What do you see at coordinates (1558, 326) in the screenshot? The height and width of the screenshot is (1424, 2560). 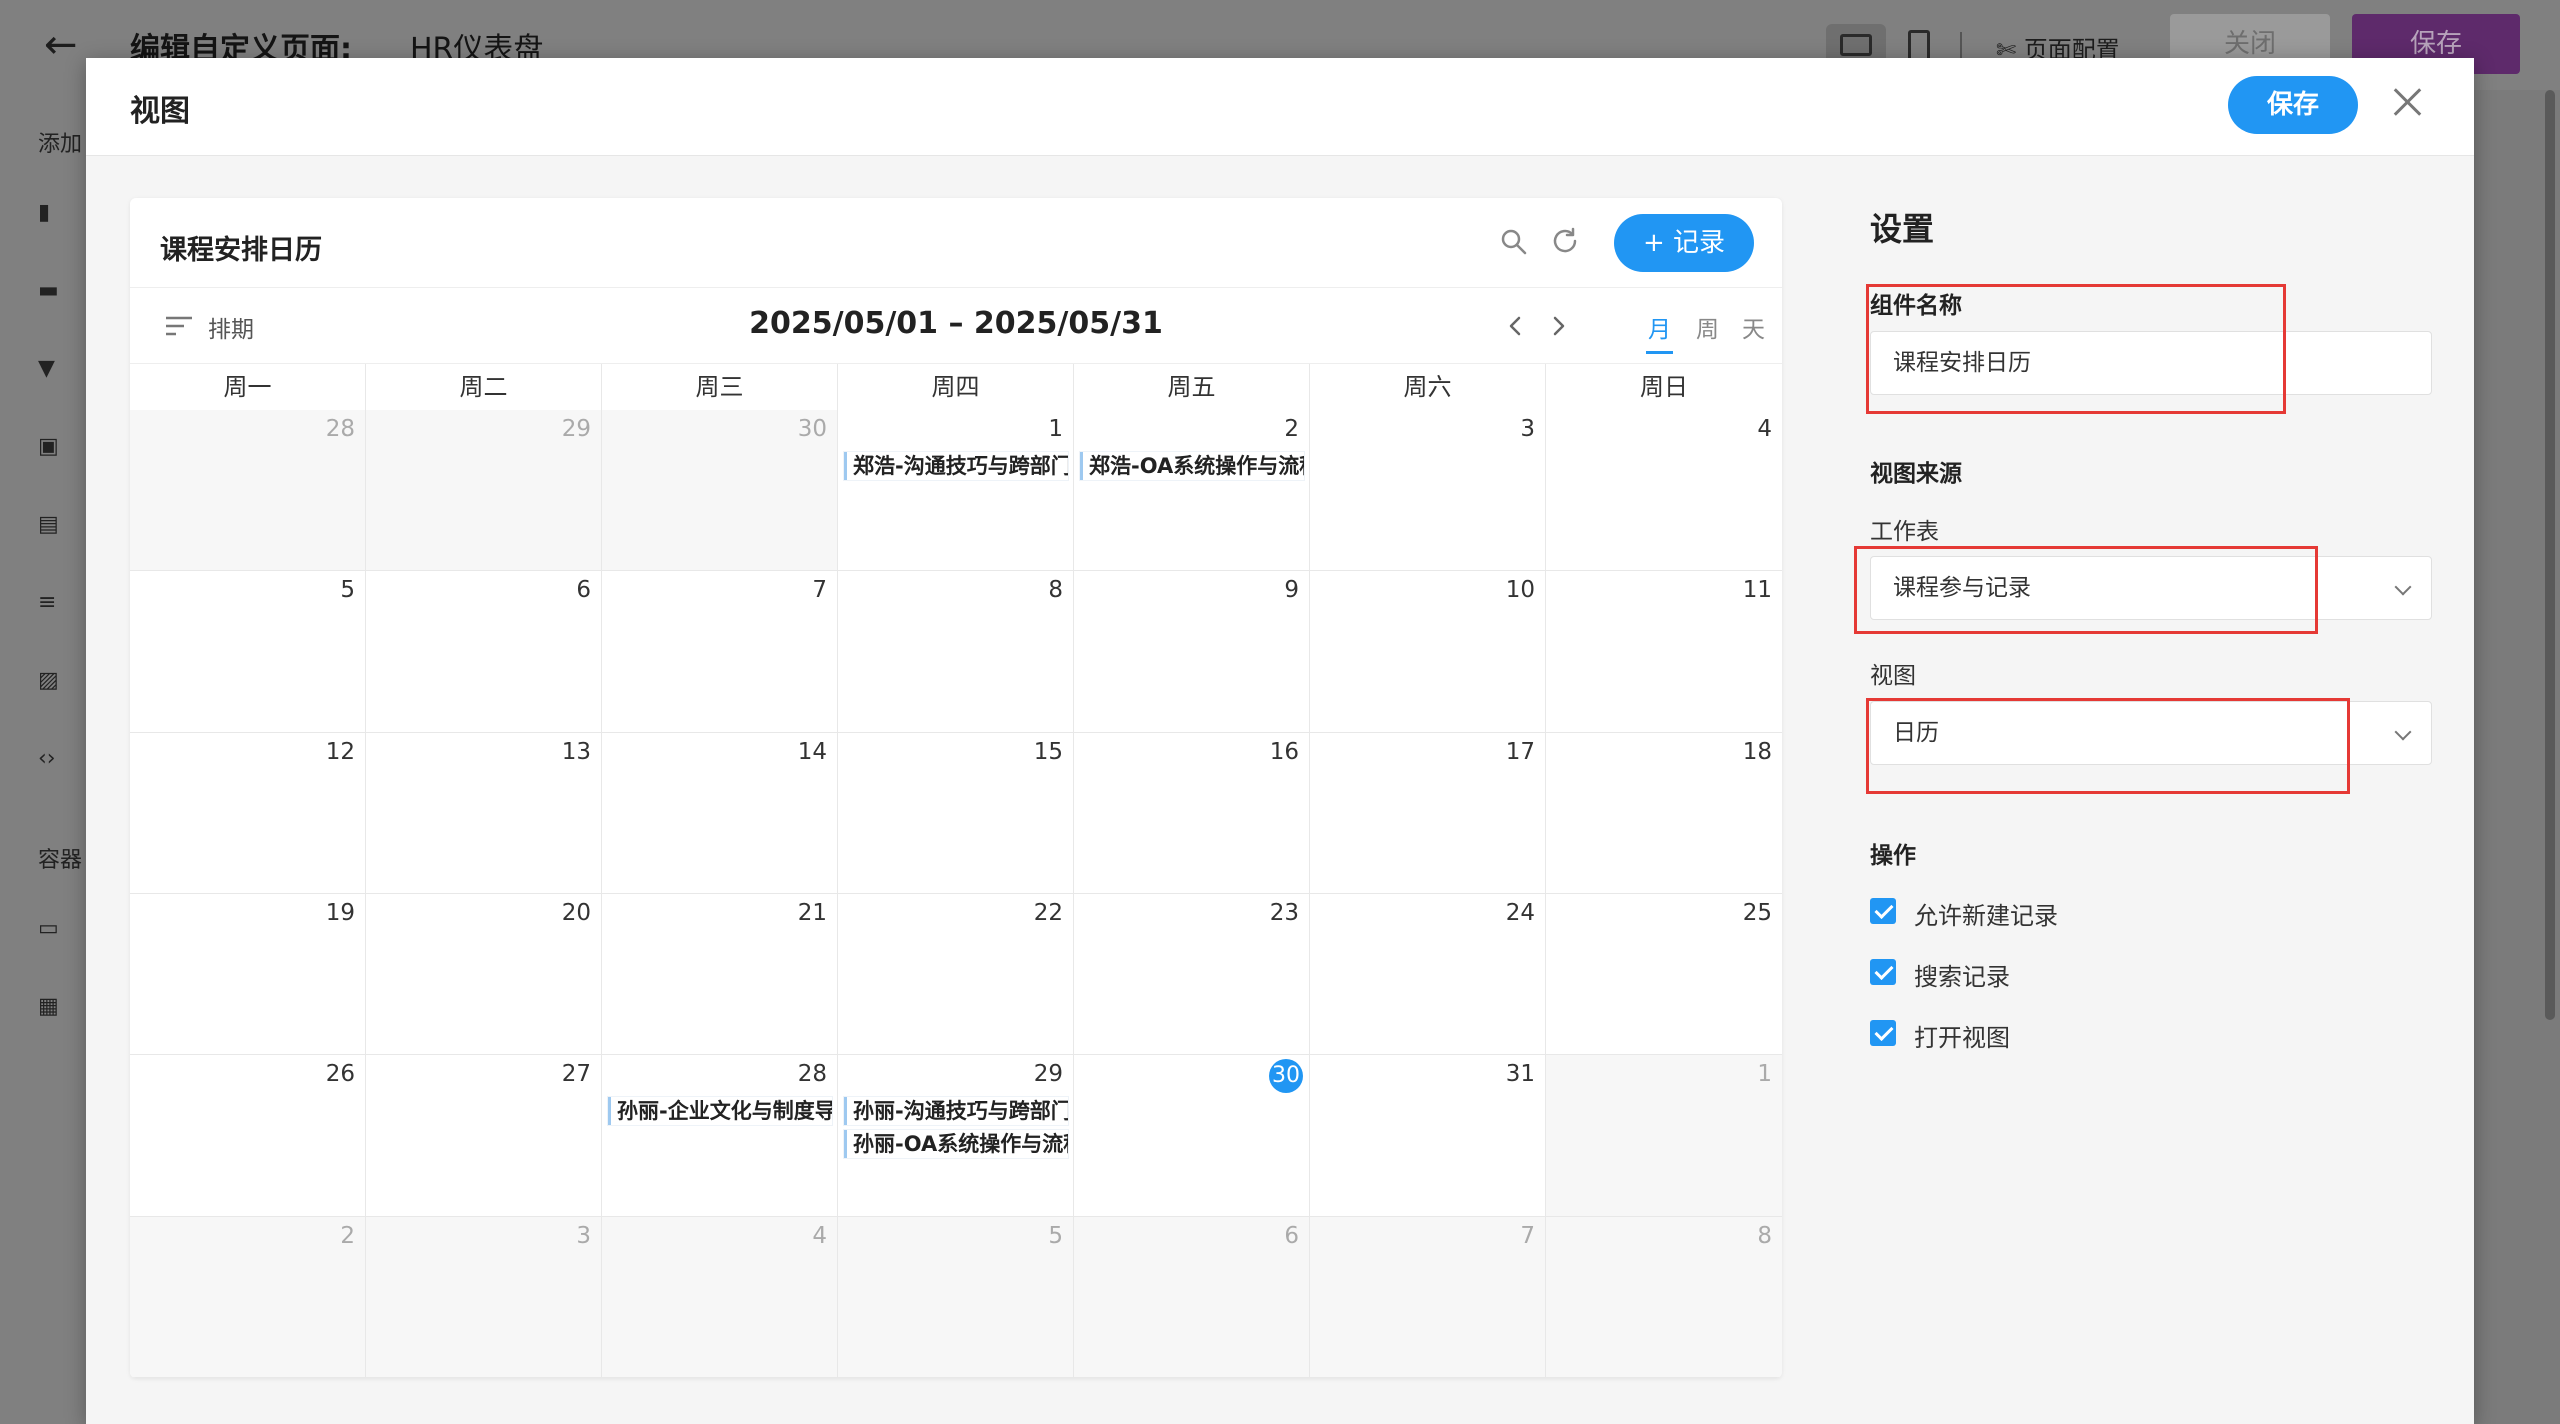 I see `chevron-right-icon` at bounding box center [1558, 326].